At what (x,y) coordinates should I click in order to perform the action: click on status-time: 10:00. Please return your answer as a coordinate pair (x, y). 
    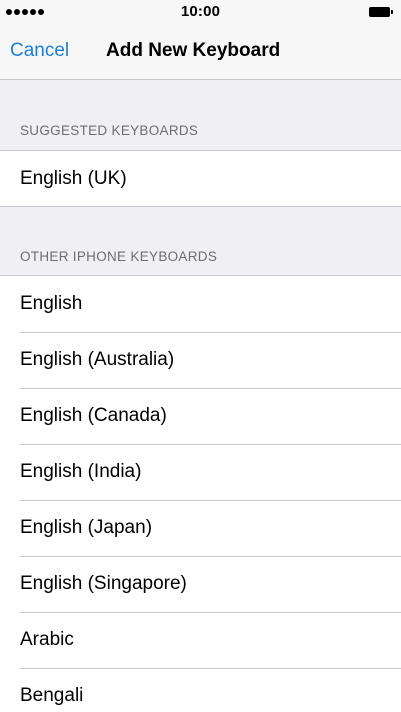
    Looking at the image, I should click on (200, 11).